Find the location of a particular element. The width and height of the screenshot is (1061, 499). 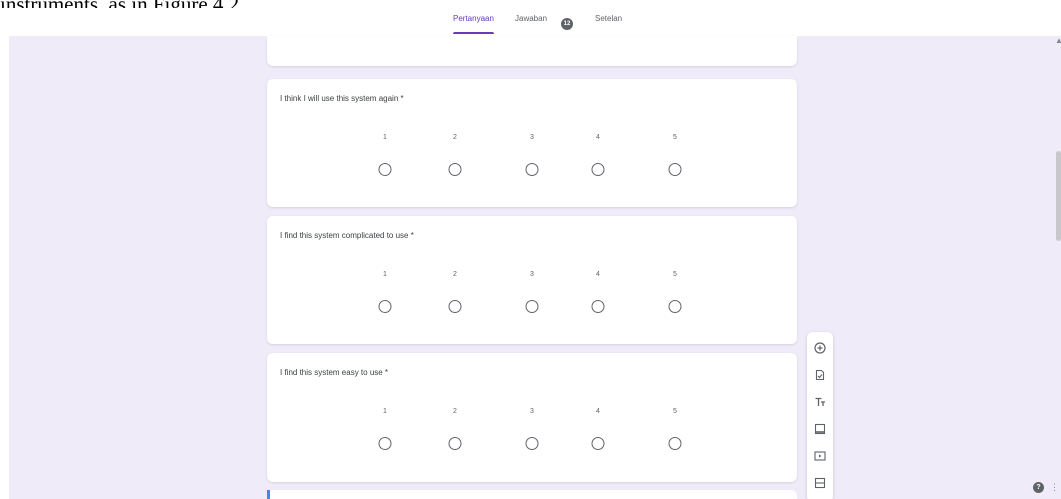

question-text: I think I will use this system again * is located at coordinates (342, 98).